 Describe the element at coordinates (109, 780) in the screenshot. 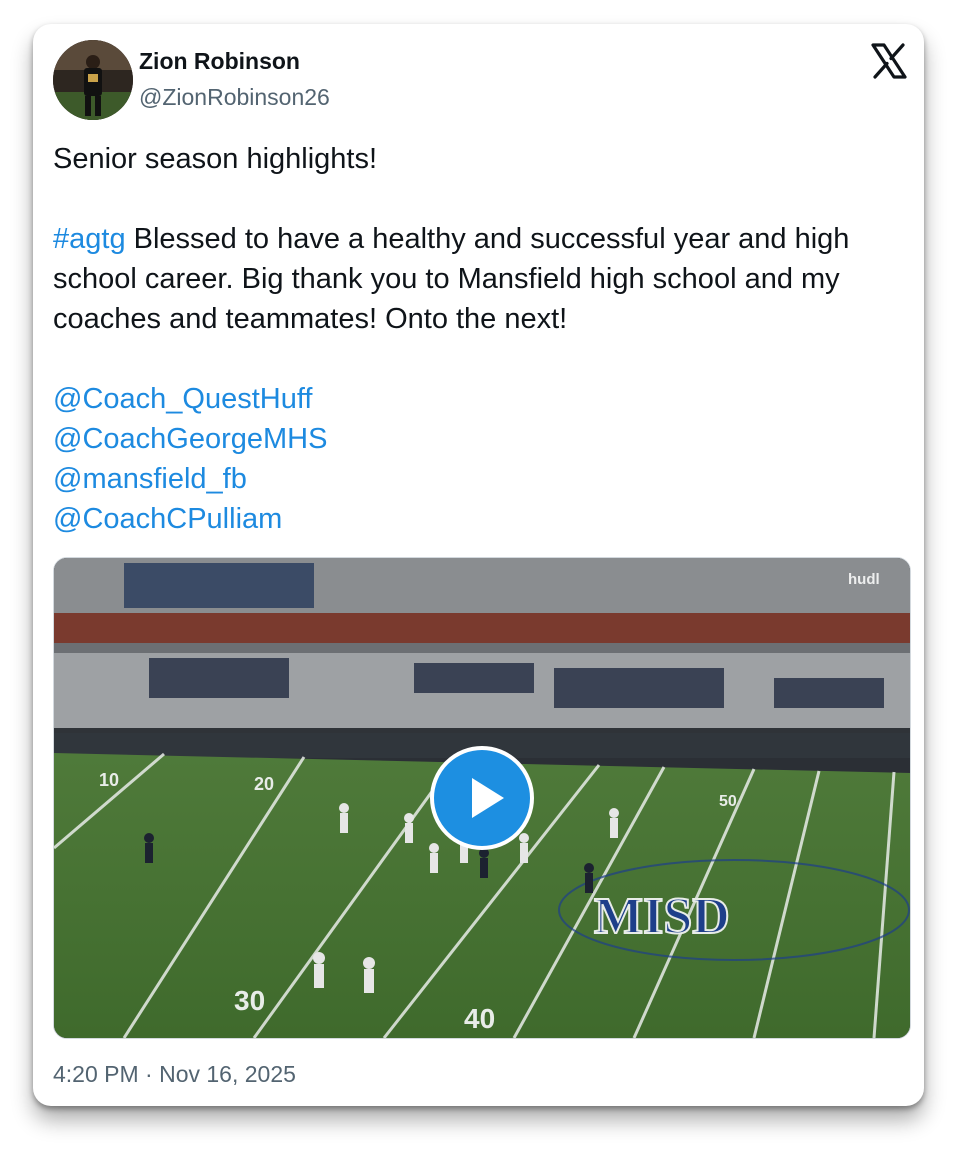

I see `yard-number: 10` at that location.